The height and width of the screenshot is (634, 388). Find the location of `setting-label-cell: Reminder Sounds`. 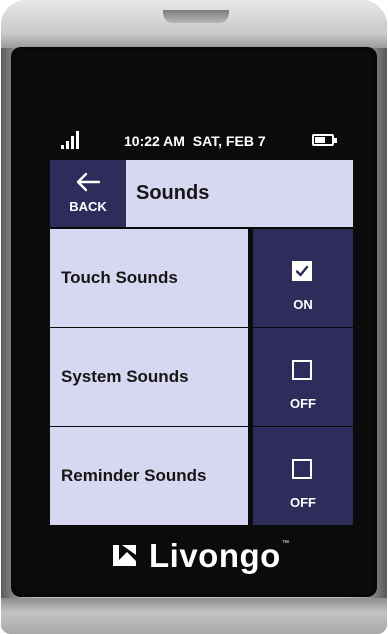

setting-label-cell: Reminder Sounds is located at coordinates (149, 476).